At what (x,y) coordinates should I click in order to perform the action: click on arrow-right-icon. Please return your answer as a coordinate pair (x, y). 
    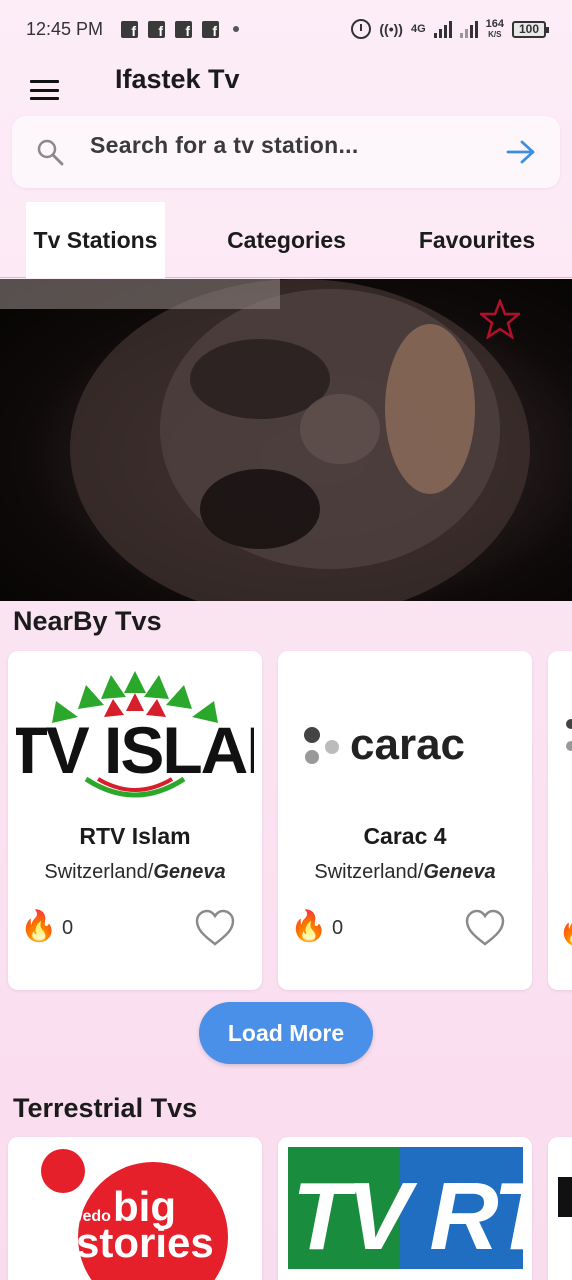
    Looking at the image, I should click on (521, 152).